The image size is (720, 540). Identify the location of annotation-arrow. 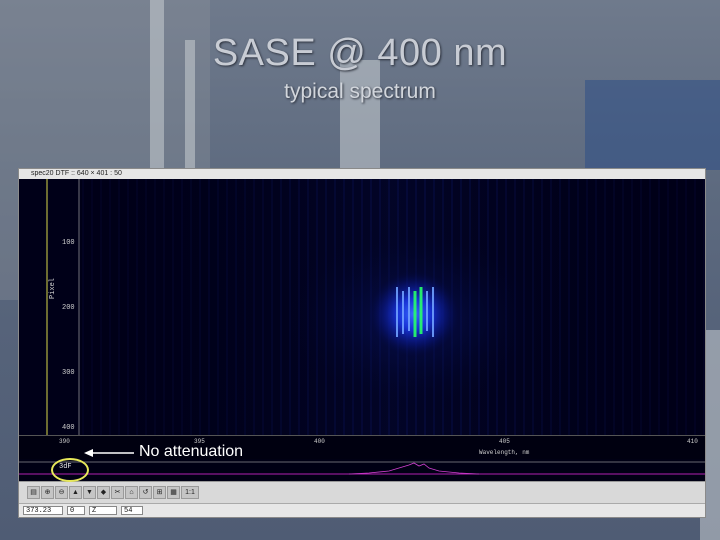
(109, 453).